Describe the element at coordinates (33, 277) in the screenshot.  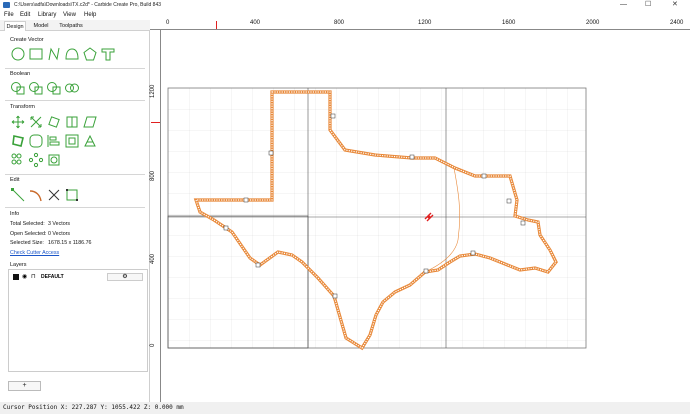
I see `lock-icon: ⊓` at that location.